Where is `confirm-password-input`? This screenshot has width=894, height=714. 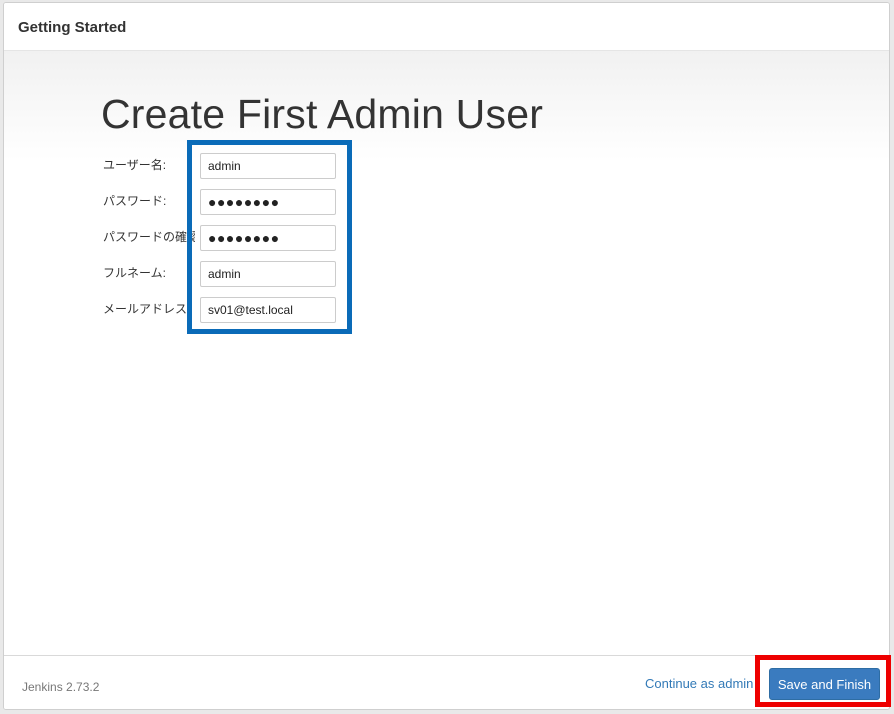 confirm-password-input is located at coordinates (268, 238).